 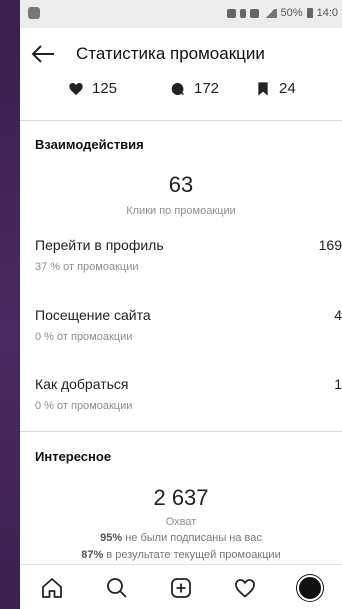 What do you see at coordinates (34, 13) in the screenshot?
I see `app-notification-icon` at bounding box center [34, 13].